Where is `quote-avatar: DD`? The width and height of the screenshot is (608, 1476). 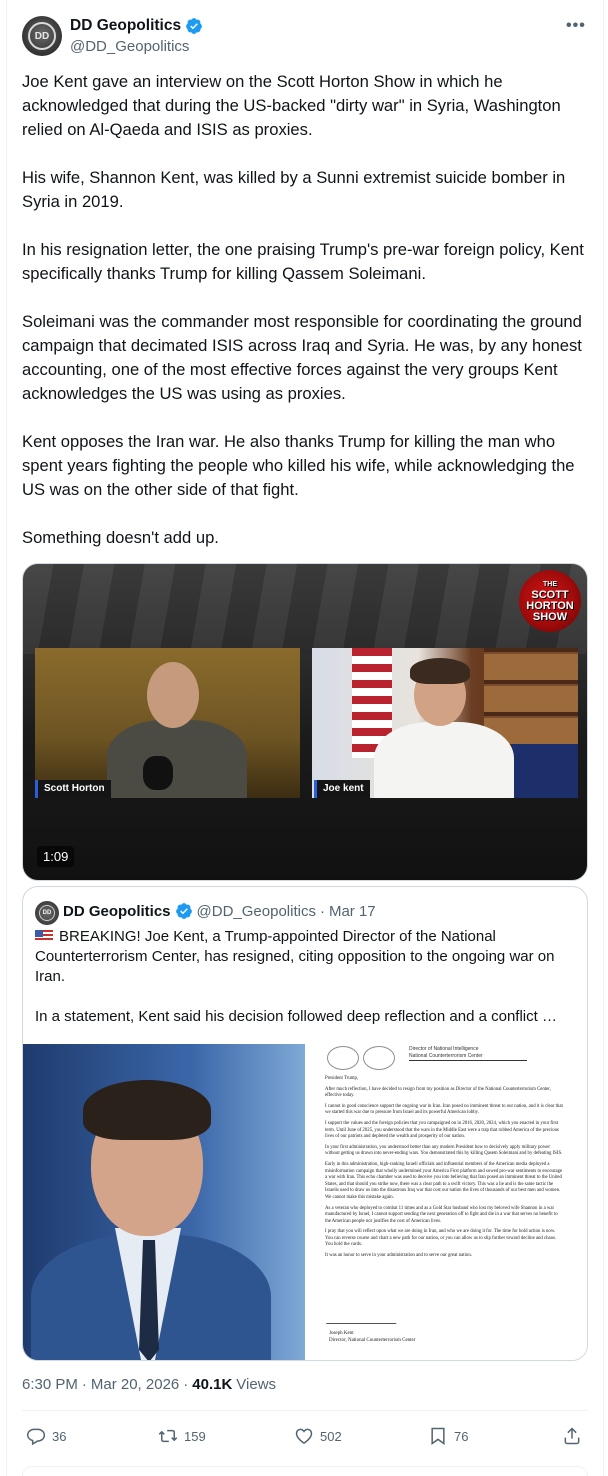
quote-avatar: DD is located at coordinates (47, 913).